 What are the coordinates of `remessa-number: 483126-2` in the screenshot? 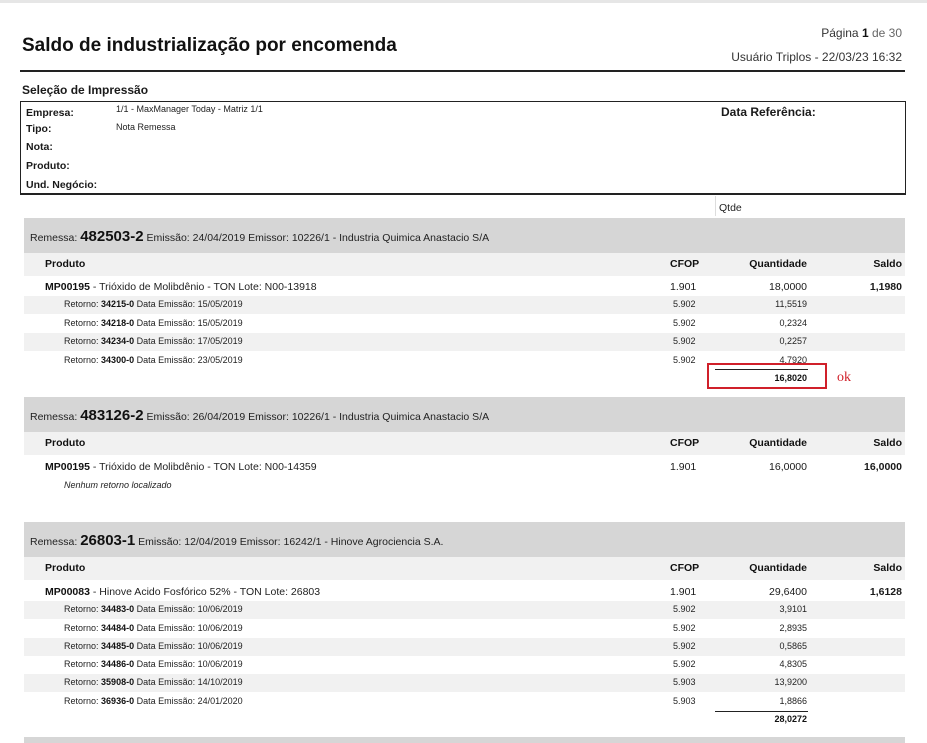 It's located at (112, 415).